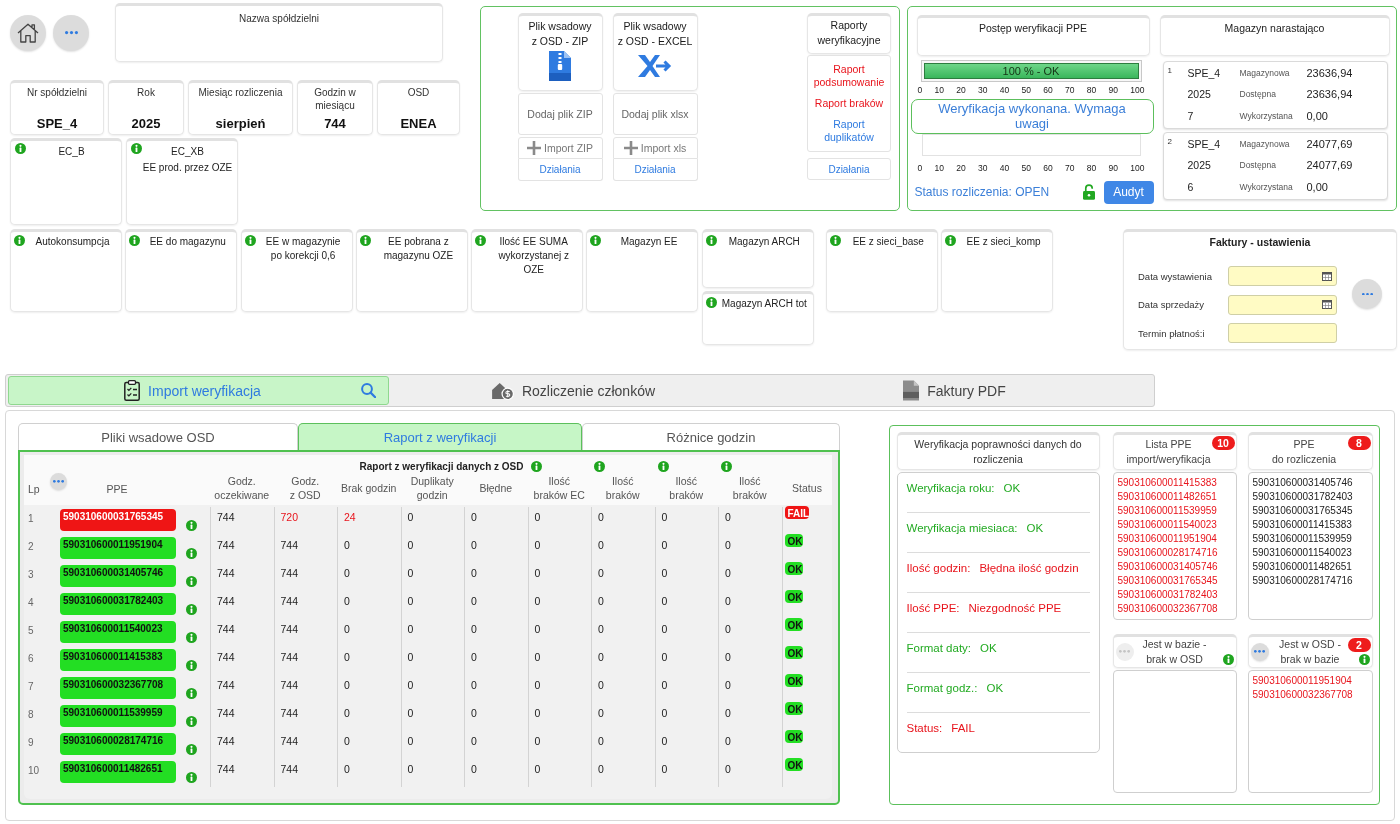 The height and width of the screenshot is (824, 1400). What do you see at coordinates (560, 148) in the screenshot?
I see `import-button: Import ZIP` at bounding box center [560, 148].